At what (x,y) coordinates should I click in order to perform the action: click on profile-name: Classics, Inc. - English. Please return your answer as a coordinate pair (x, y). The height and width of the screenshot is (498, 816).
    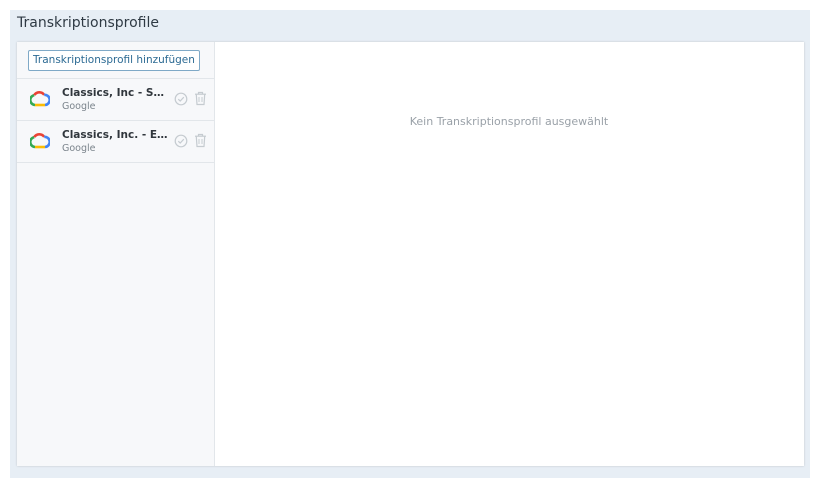
    Looking at the image, I should click on (116, 135).